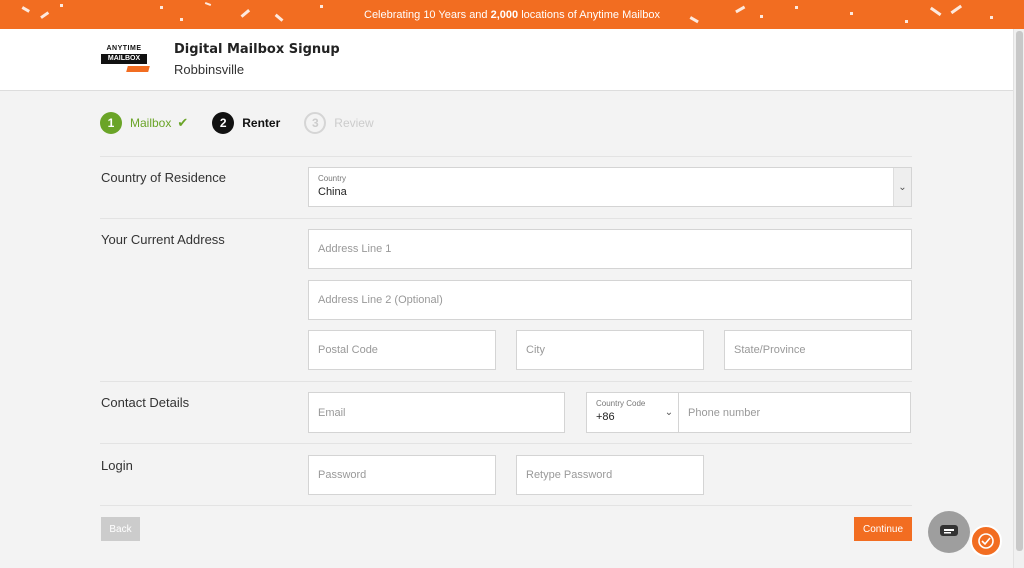  What do you see at coordinates (315, 123) in the screenshot?
I see `step-number: 3` at bounding box center [315, 123].